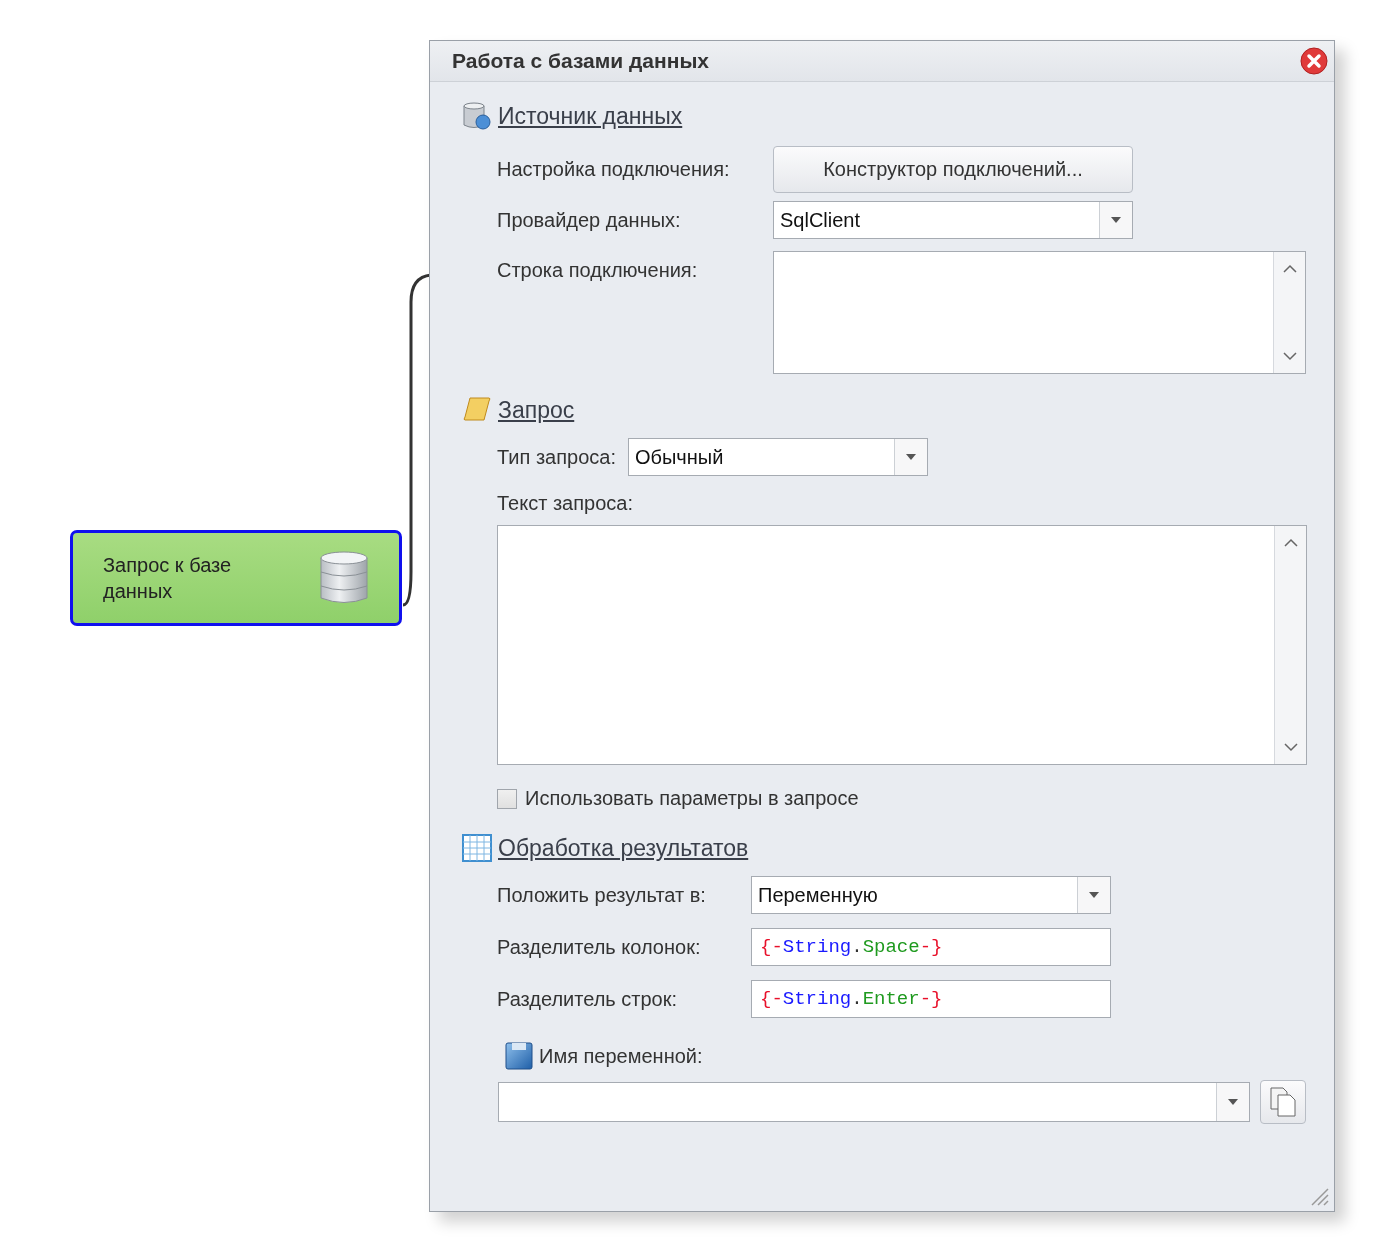 The width and height of the screenshot is (1380, 1258). I want to click on table-icon, so click(477, 848).